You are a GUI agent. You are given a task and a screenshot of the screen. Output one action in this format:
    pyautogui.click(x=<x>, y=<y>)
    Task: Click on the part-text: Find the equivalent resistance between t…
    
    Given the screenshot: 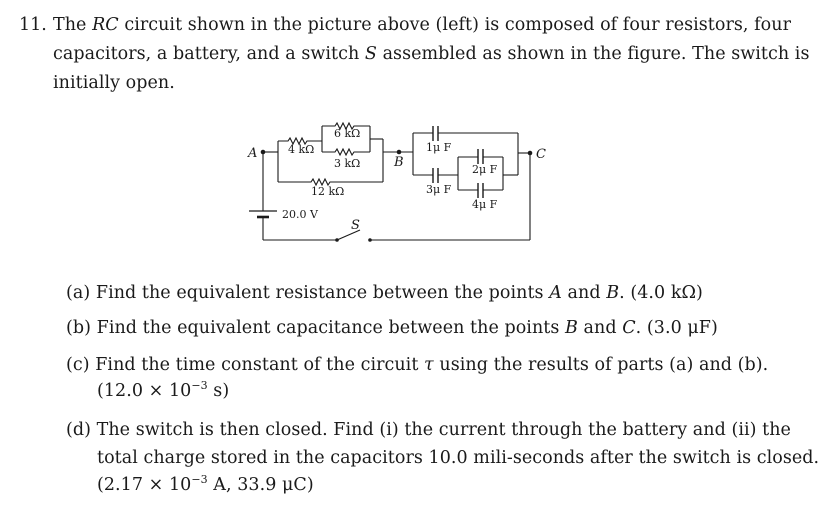 What is the action you would take?
    pyautogui.click(x=322, y=293)
    